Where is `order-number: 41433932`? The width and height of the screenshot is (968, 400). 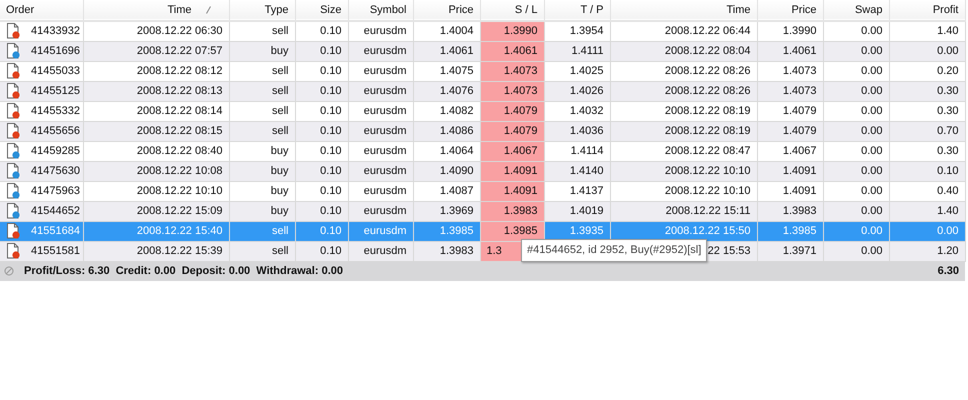
order-number: 41433932 is located at coordinates (55, 31).